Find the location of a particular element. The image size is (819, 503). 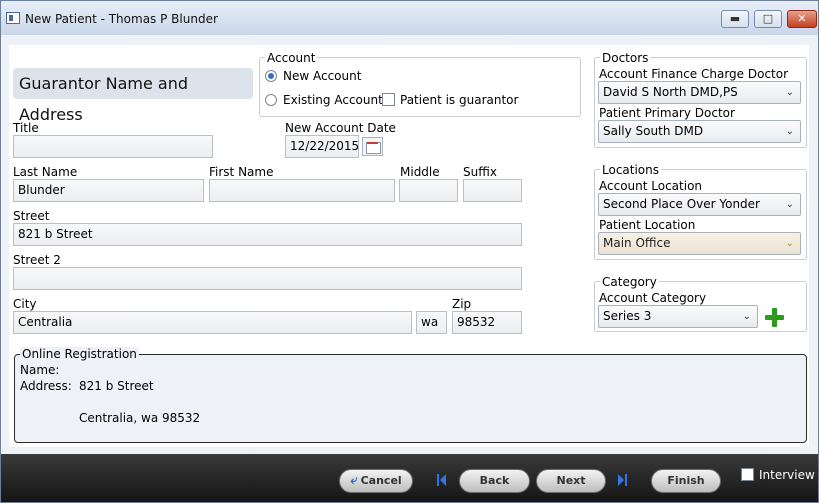

last-name-label: Last Name is located at coordinates (45, 172).